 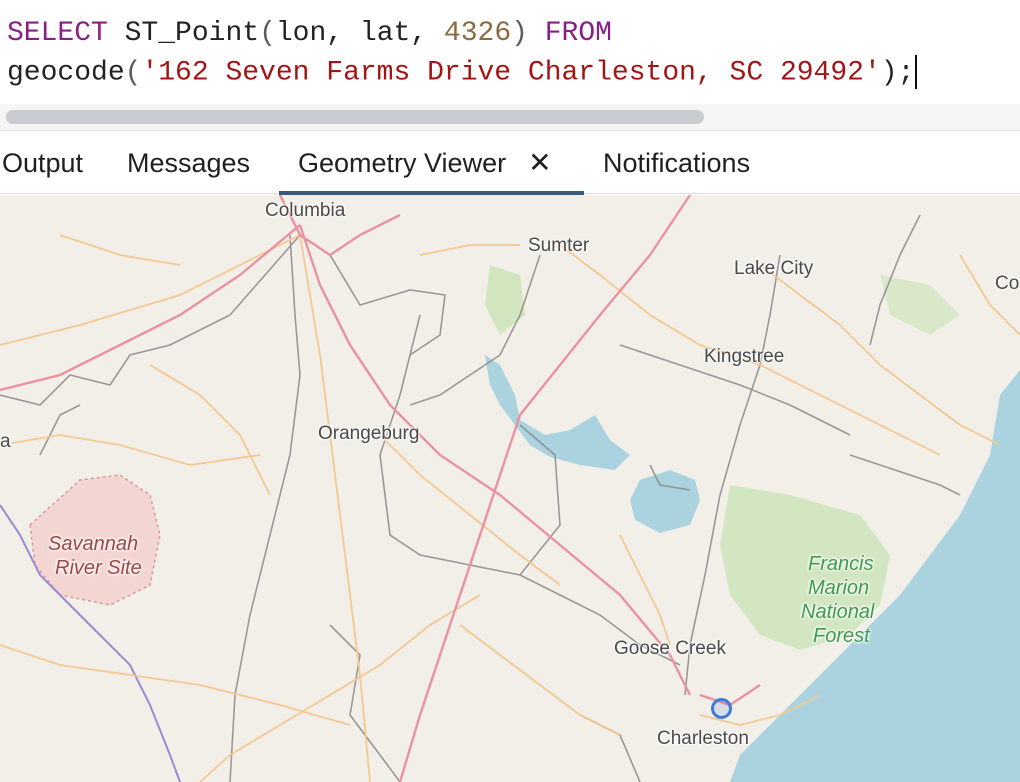 What do you see at coordinates (838, 612) in the screenshot?
I see `place-national: National` at bounding box center [838, 612].